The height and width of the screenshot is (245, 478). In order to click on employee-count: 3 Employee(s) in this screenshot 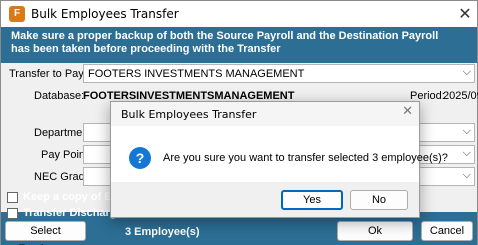, I will do `click(162, 232)`.